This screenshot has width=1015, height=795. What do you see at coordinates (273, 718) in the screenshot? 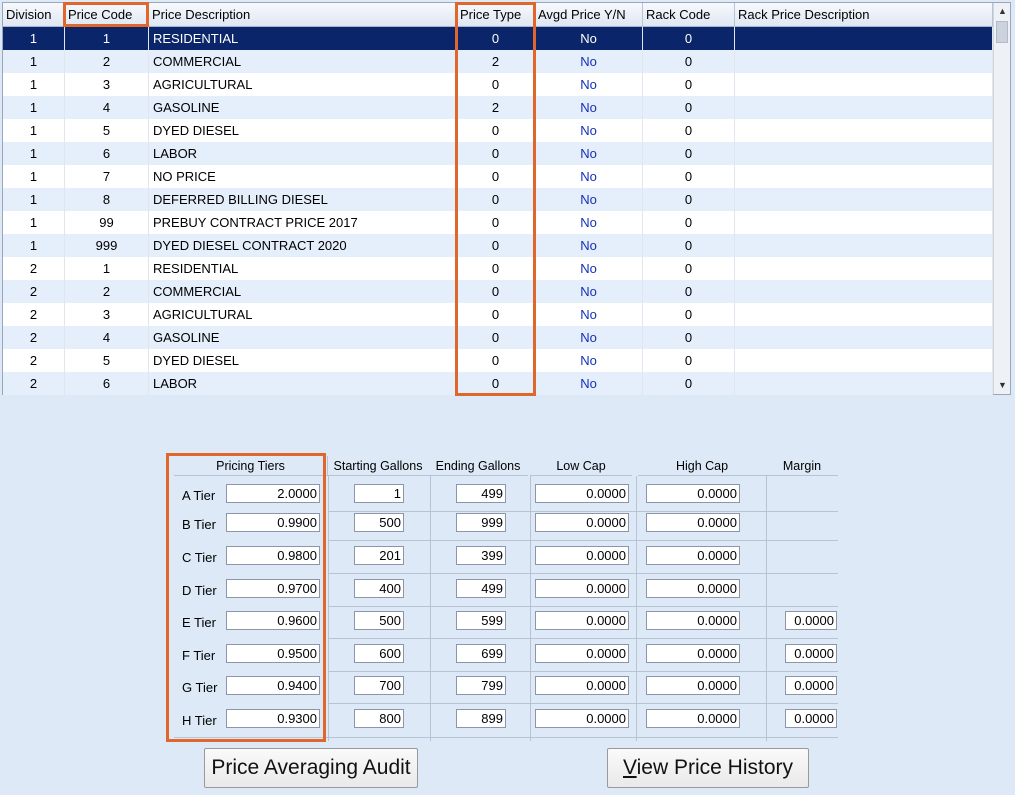
I see `tier-price-input: 0.9300` at bounding box center [273, 718].